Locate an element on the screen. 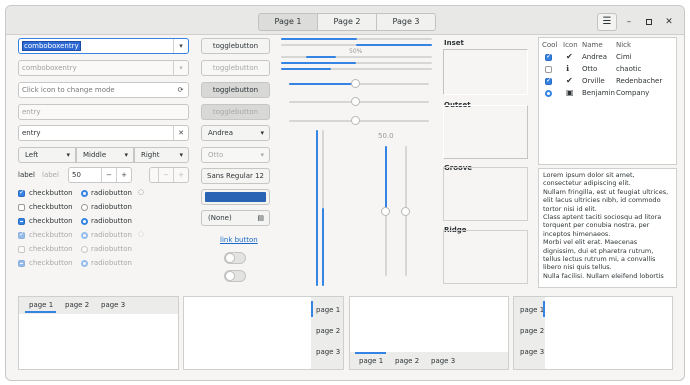 This screenshot has height=385, width=690. column-header-nick: Nick is located at coordinates (623, 45).